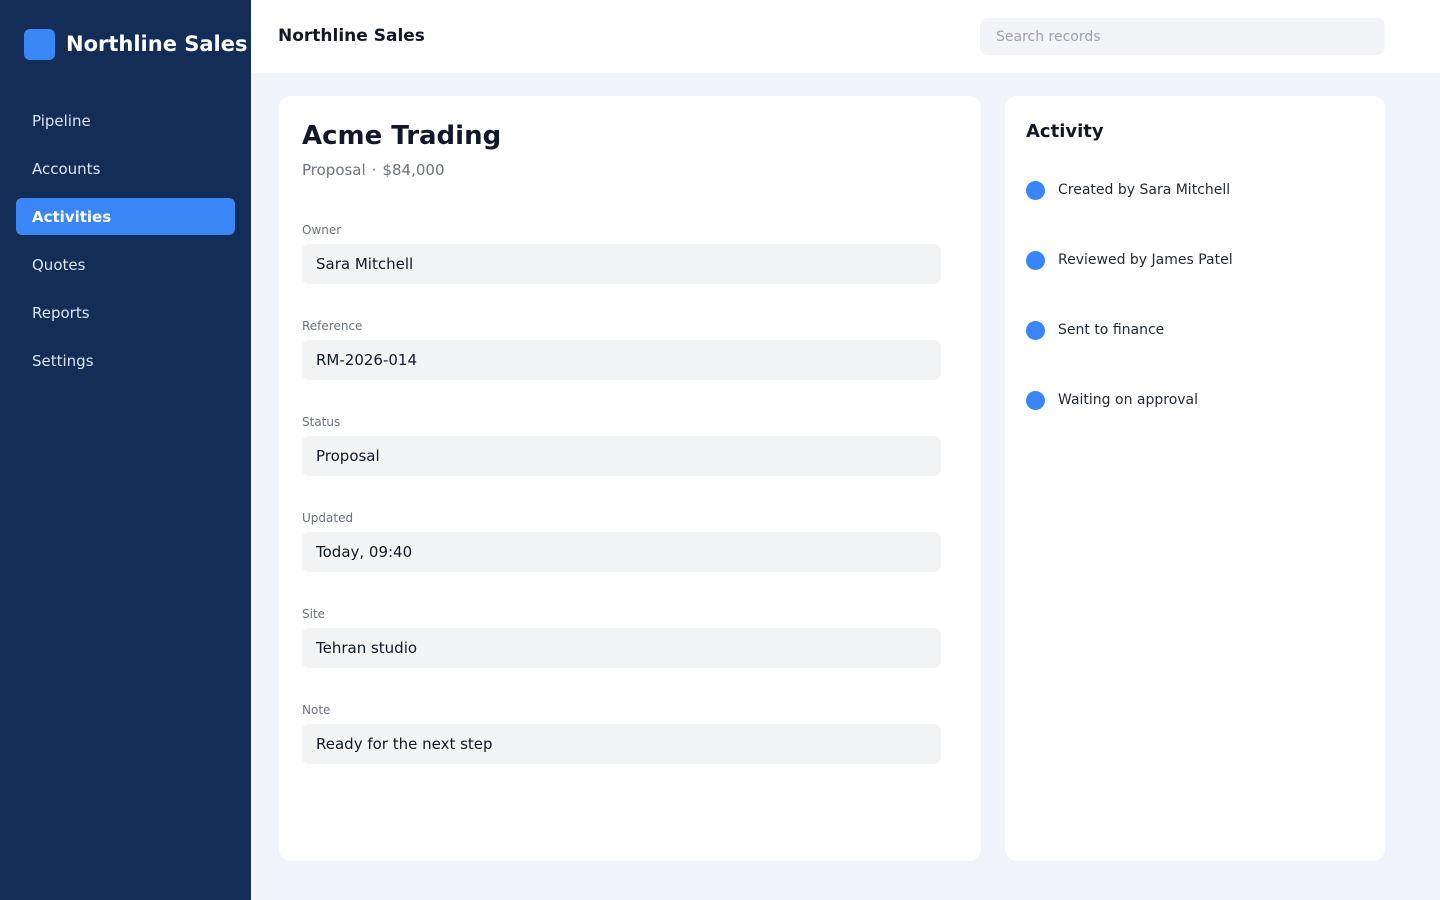  I want to click on activity-title: Activity, so click(1065, 131).